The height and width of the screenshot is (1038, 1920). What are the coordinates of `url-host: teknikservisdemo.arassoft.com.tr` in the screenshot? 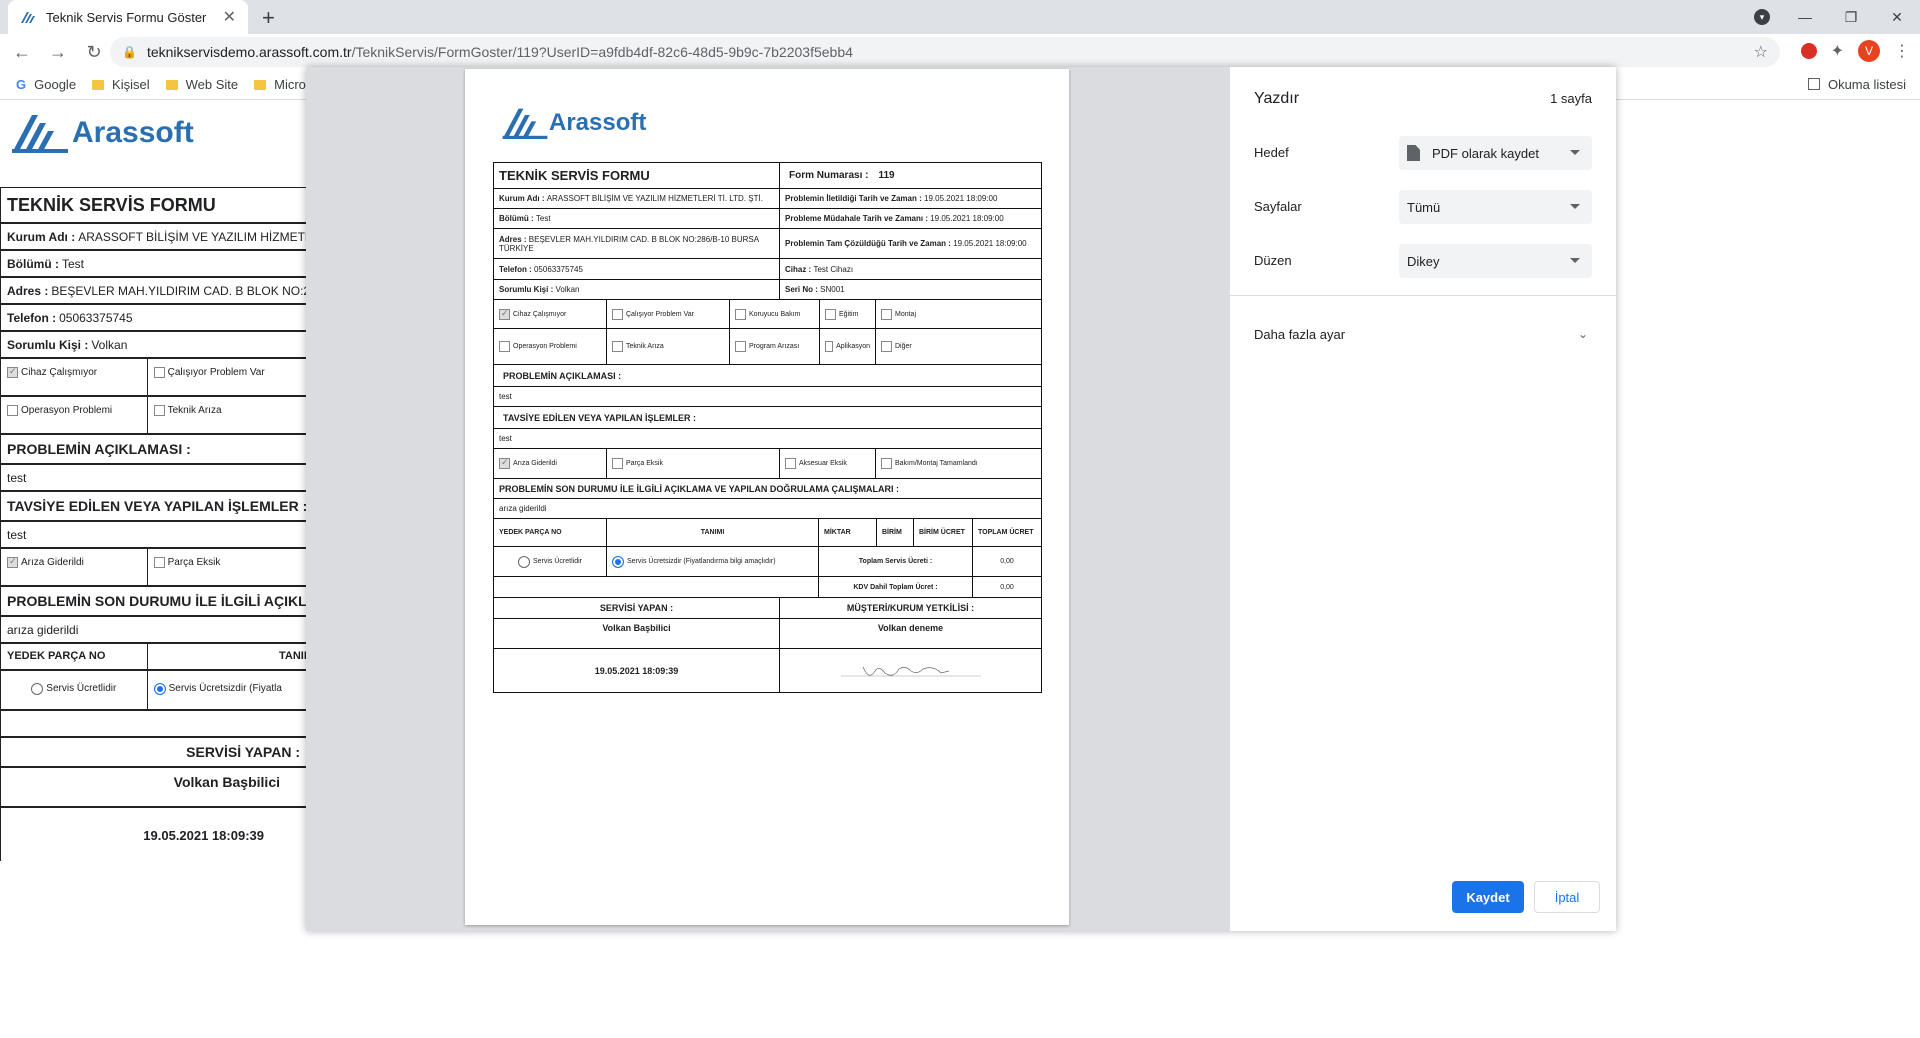 It's located at (249, 52).